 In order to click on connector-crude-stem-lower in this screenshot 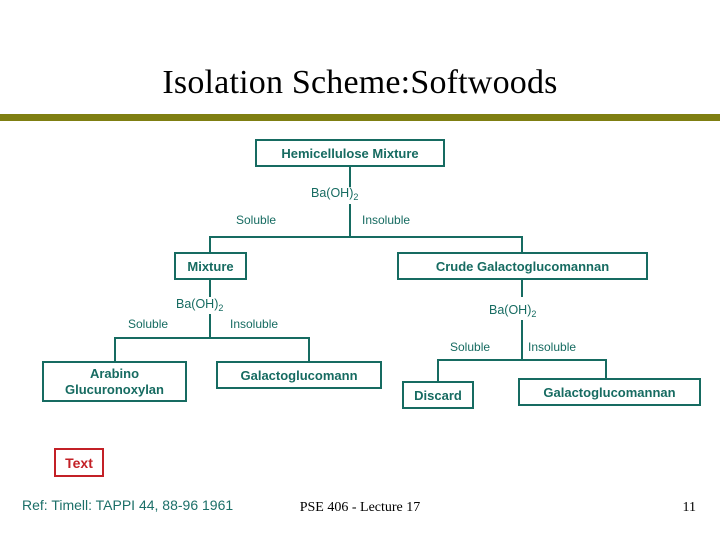, I will do `click(522, 340)`.